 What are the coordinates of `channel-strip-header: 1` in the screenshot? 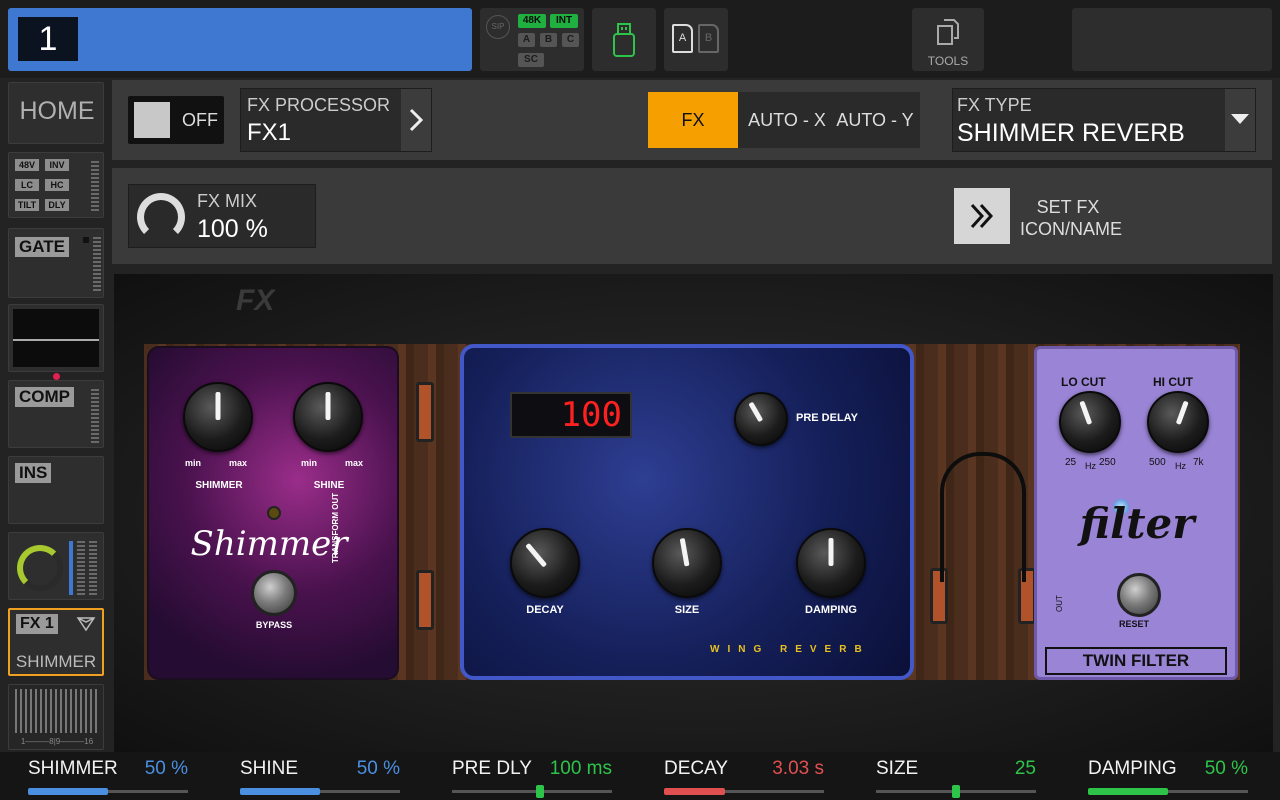 It's located at (240, 39).